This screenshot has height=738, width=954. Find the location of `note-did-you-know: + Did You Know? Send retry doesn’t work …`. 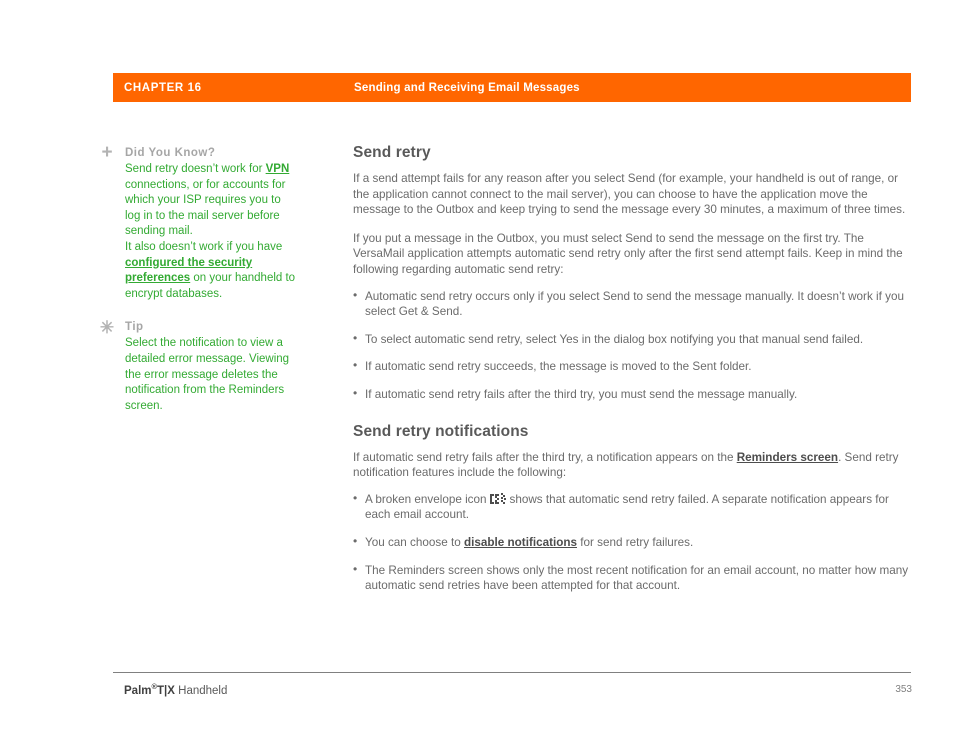

note-did-you-know: + Did You Know? Send retry doesn’t work … is located at coordinates (197, 222).